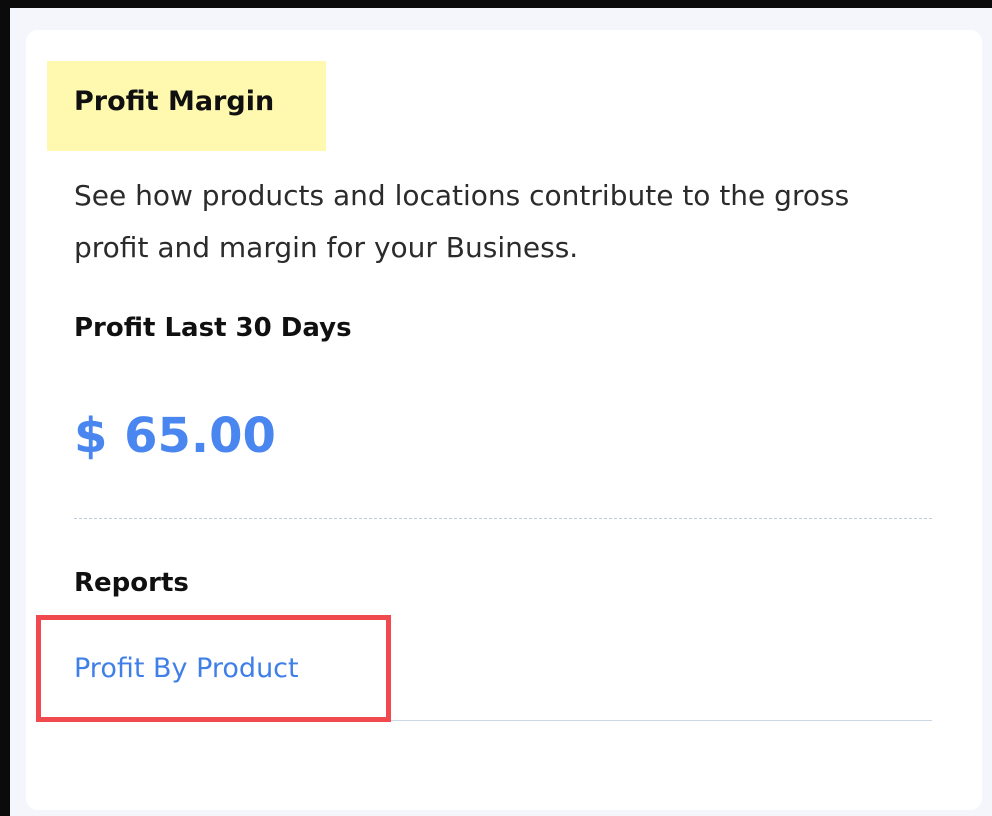 The width and height of the screenshot is (992, 816). What do you see at coordinates (213, 328) in the screenshot?
I see `profit-period-label: Profit Last 30 Days` at bounding box center [213, 328].